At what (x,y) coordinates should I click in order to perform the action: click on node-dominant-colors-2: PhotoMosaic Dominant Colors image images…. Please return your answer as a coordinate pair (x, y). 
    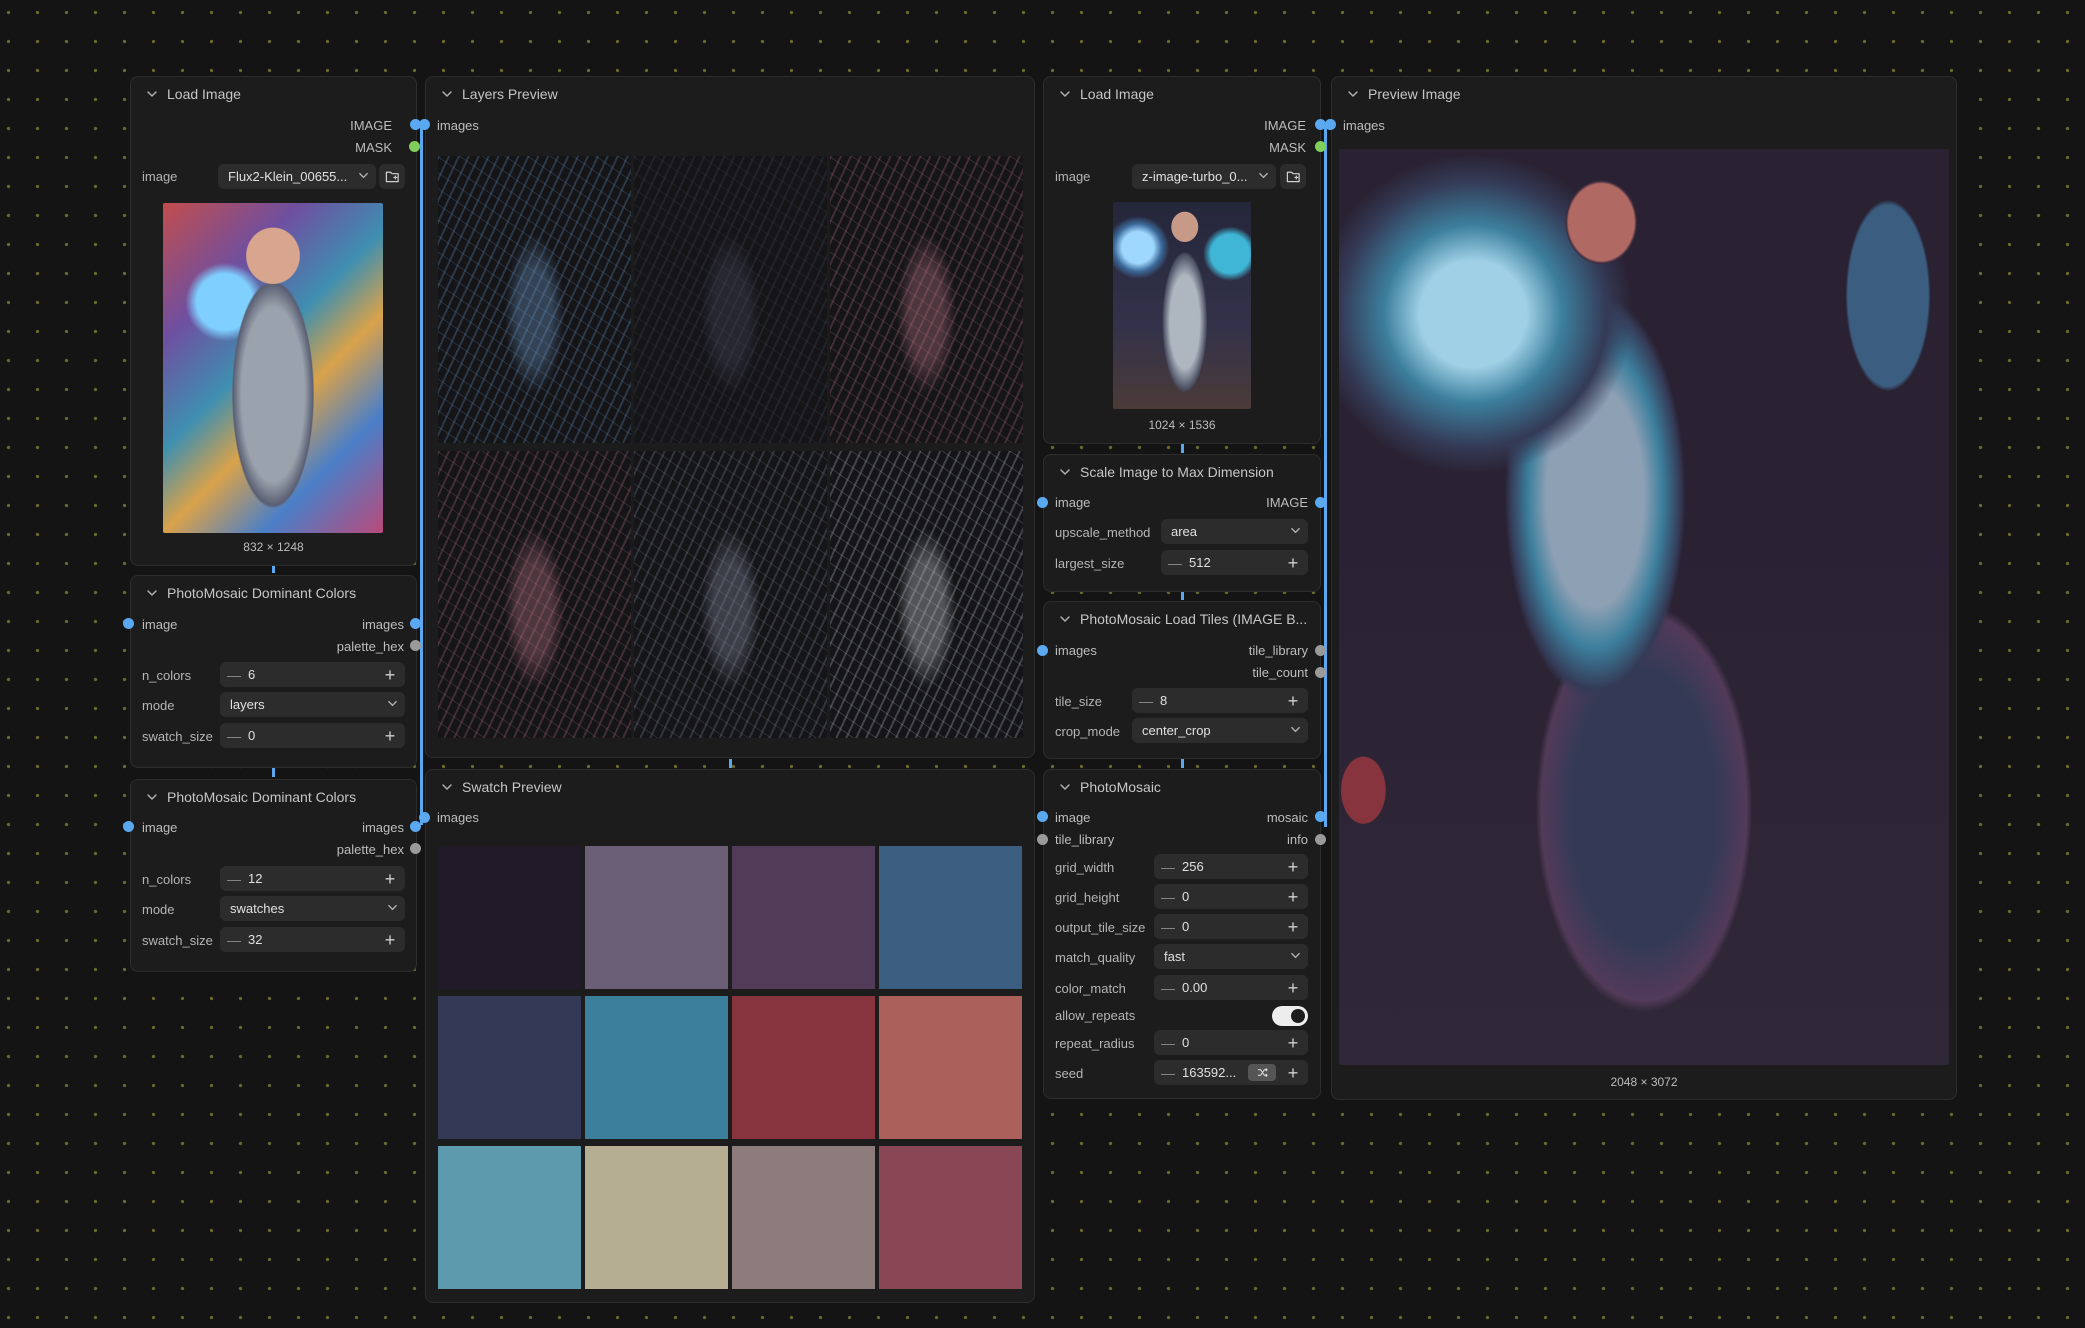
    Looking at the image, I should click on (273, 875).